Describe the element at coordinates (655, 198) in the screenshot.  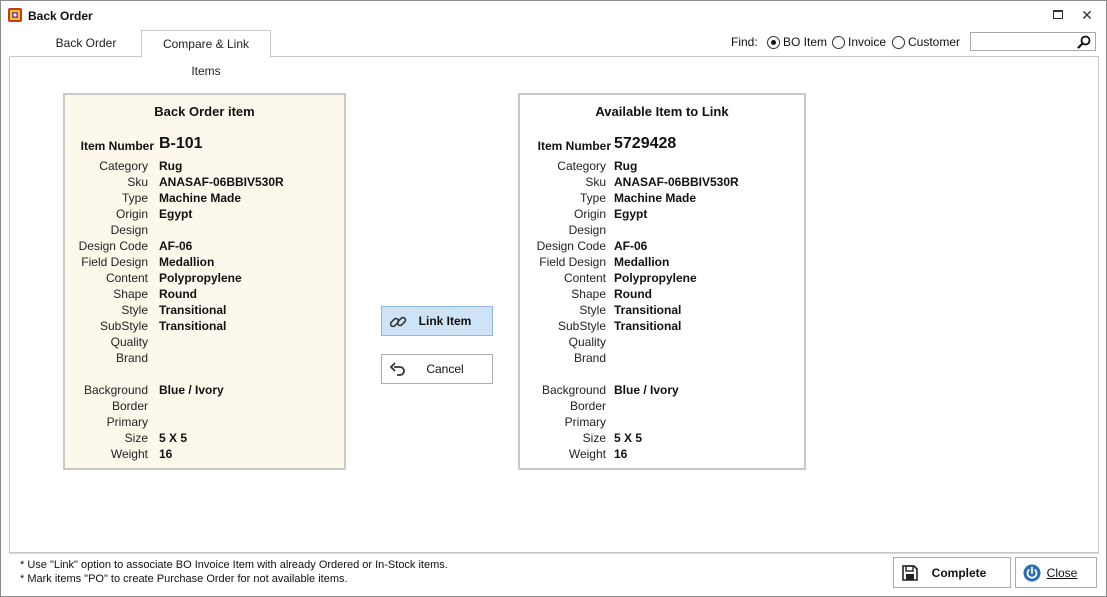
I see `field-value: Machine Made` at that location.